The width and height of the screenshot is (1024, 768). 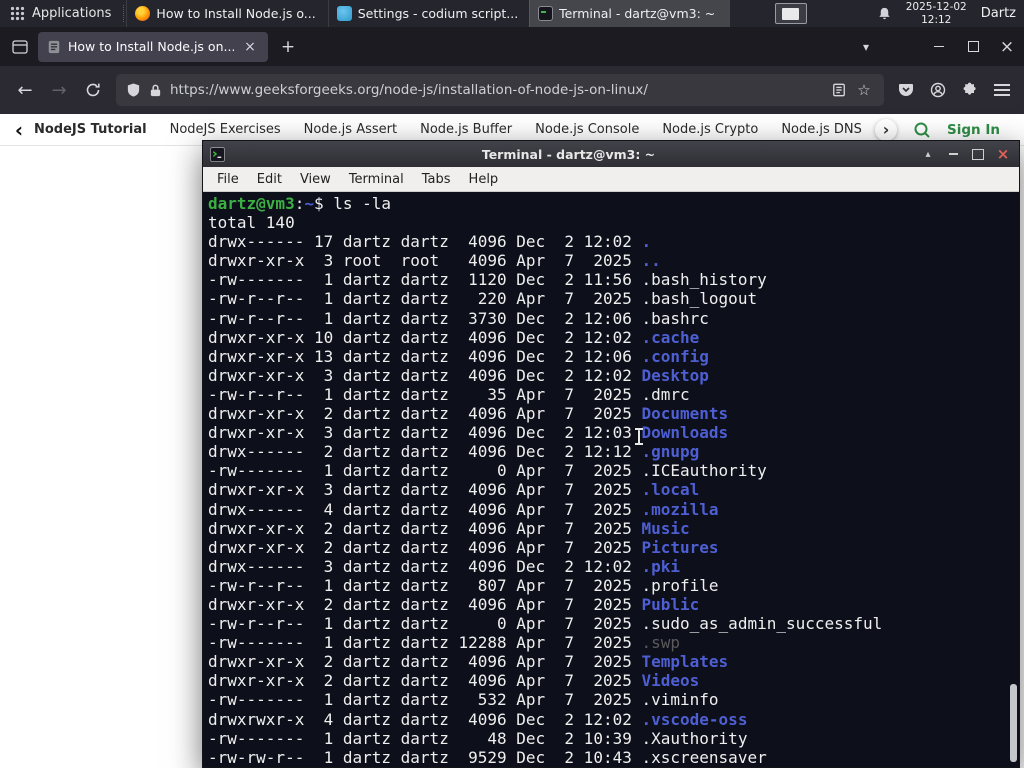 I want to click on sign-in-button: Sign In, so click(x=973, y=130).